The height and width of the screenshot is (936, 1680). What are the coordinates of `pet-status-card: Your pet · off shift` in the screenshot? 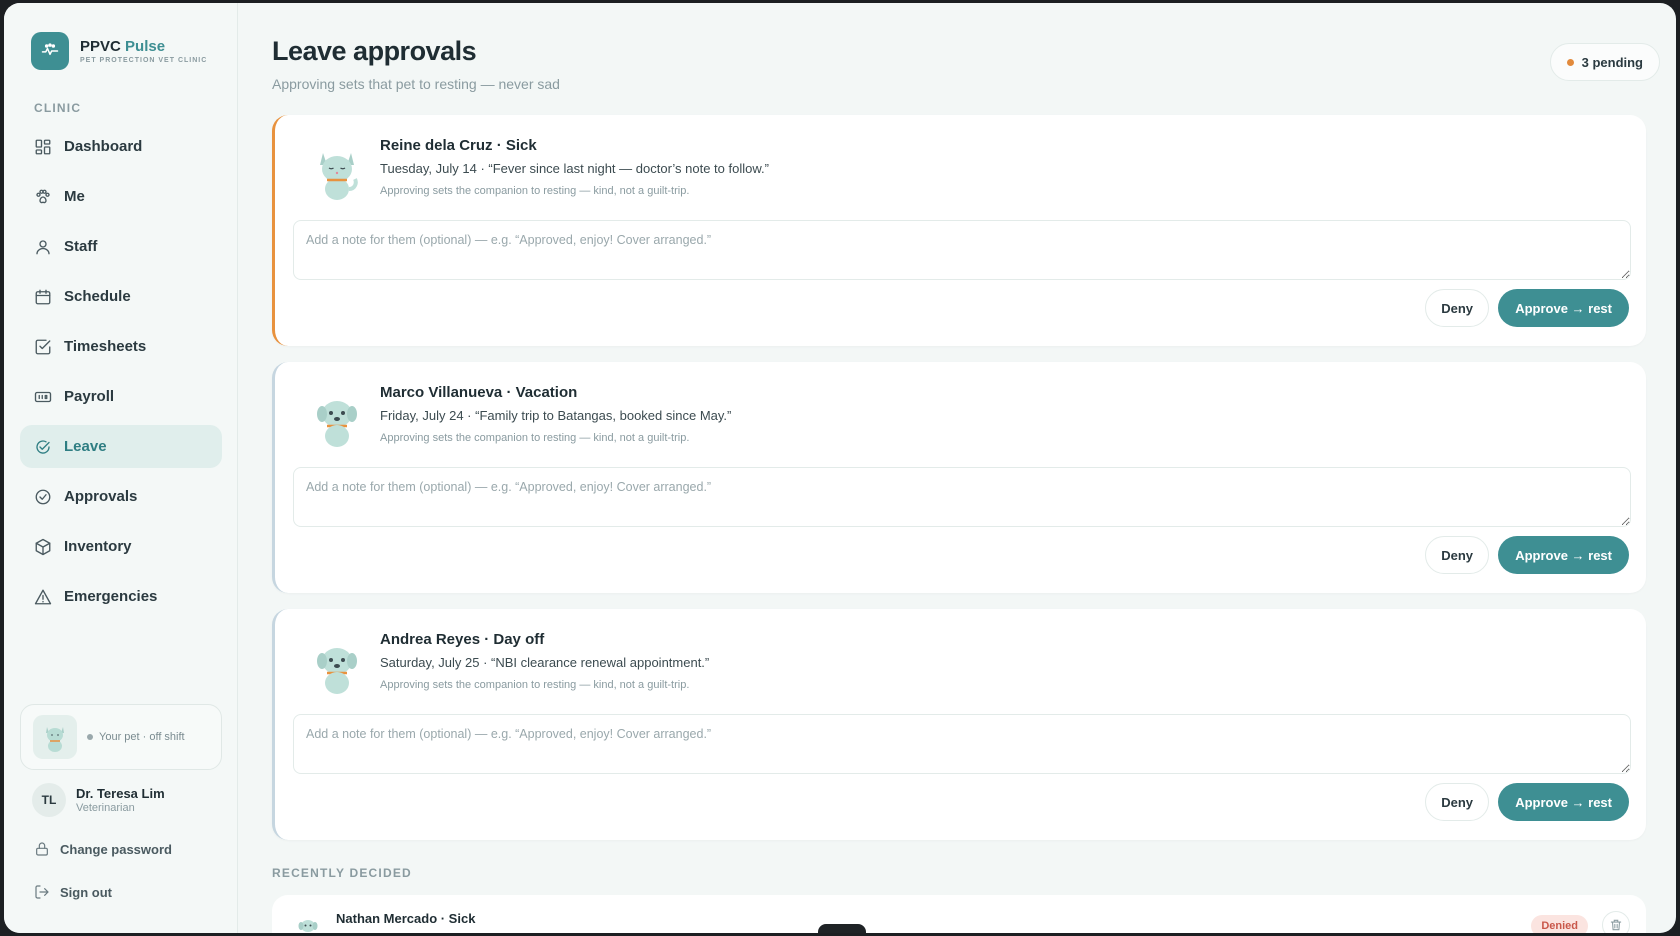 It's located at (121, 737).